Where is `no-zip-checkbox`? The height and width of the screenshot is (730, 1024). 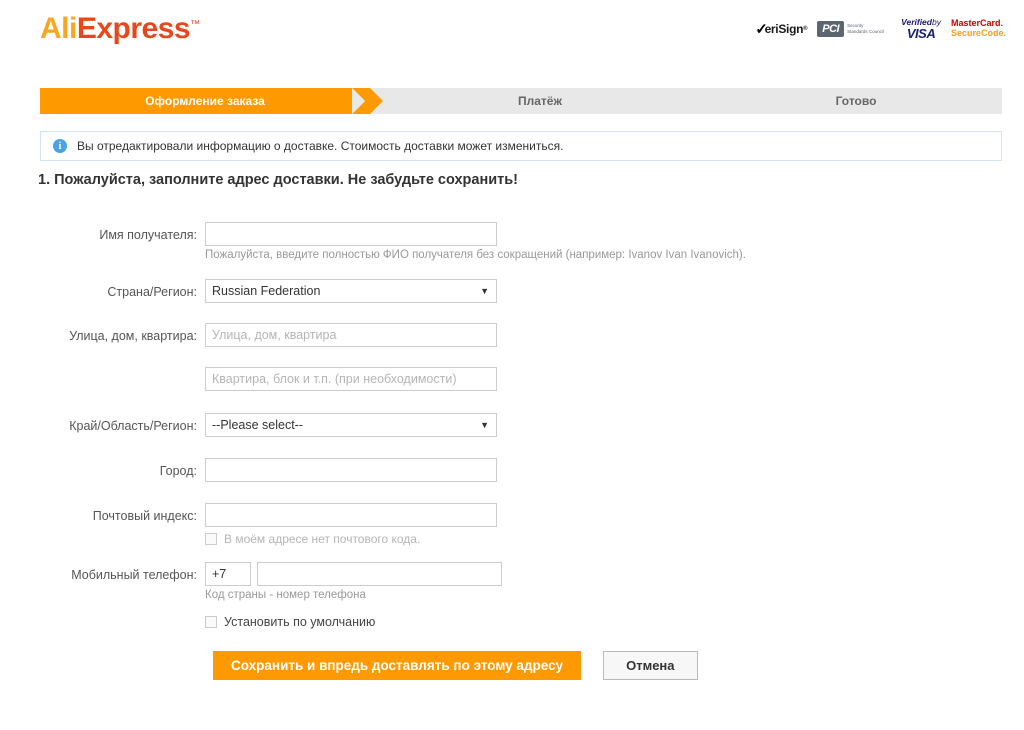
no-zip-checkbox is located at coordinates (211, 539).